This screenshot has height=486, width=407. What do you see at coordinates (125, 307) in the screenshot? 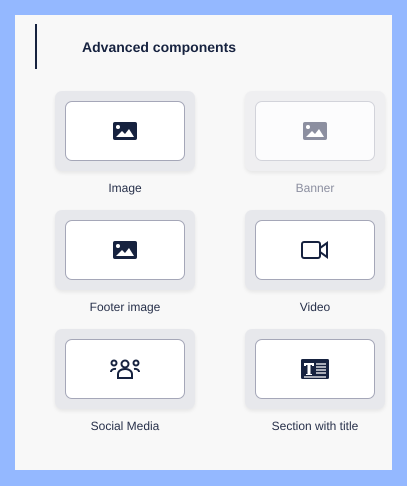
I see `component-label: Footer image` at bounding box center [125, 307].